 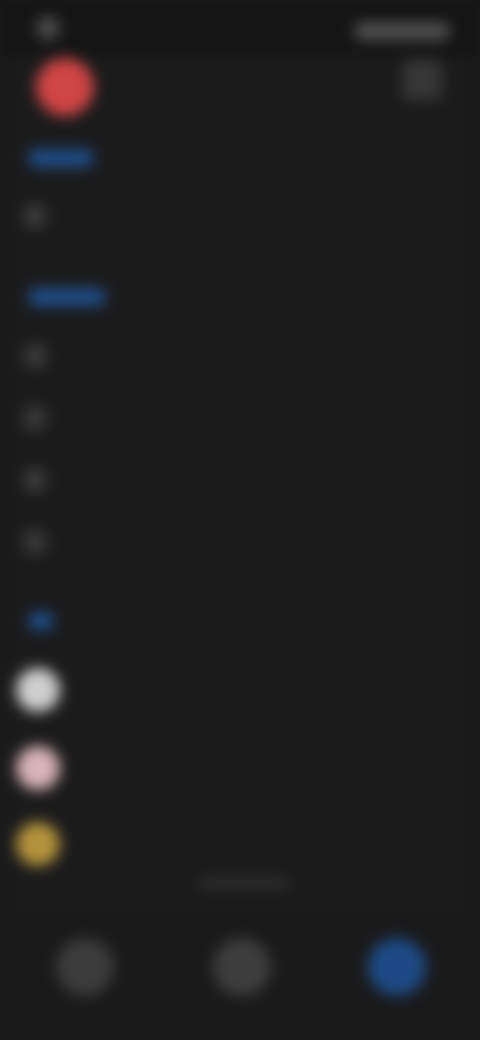 I want to click on bottom-navigation, so click(x=240, y=976).